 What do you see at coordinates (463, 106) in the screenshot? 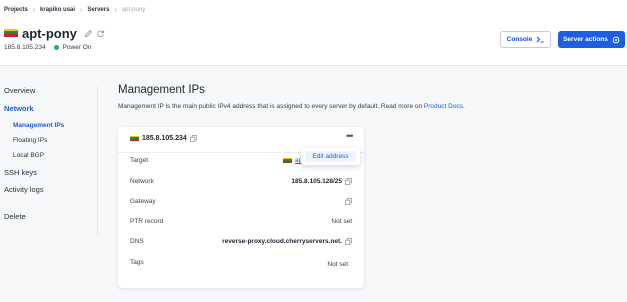
I see `description-end: .` at bounding box center [463, 106].